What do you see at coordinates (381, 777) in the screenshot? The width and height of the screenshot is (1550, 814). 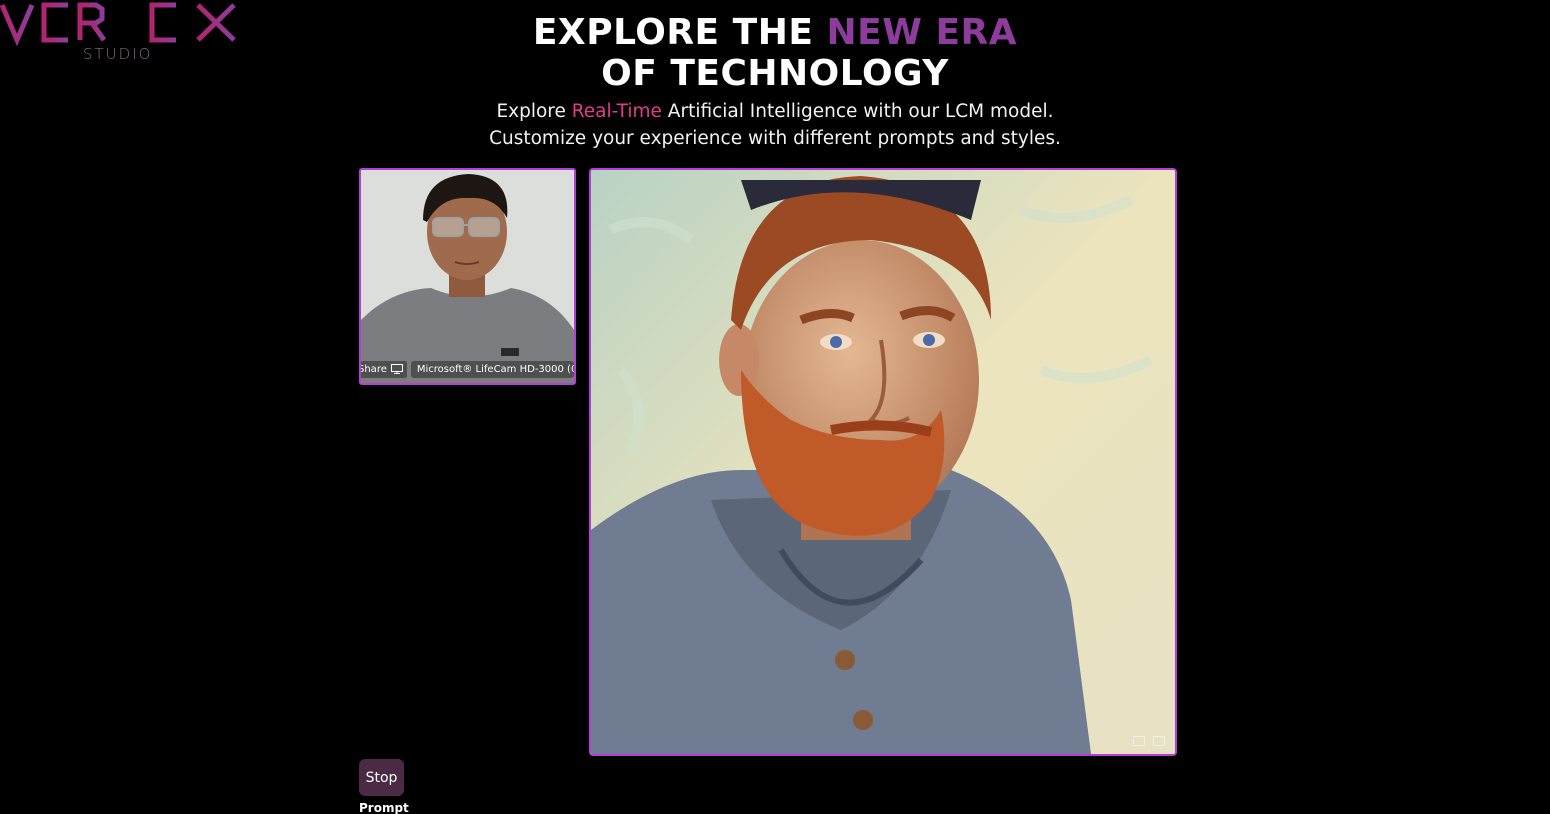 I see `stop-button: Stop` at bounding box center [381, 777].